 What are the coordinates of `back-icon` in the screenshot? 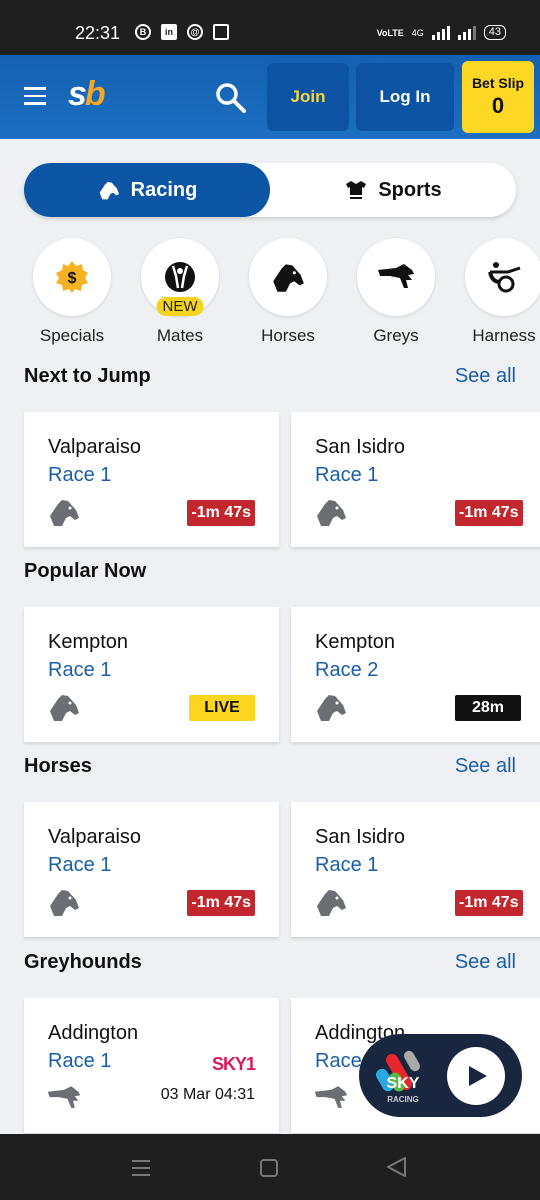 It's located at (397, 1169).